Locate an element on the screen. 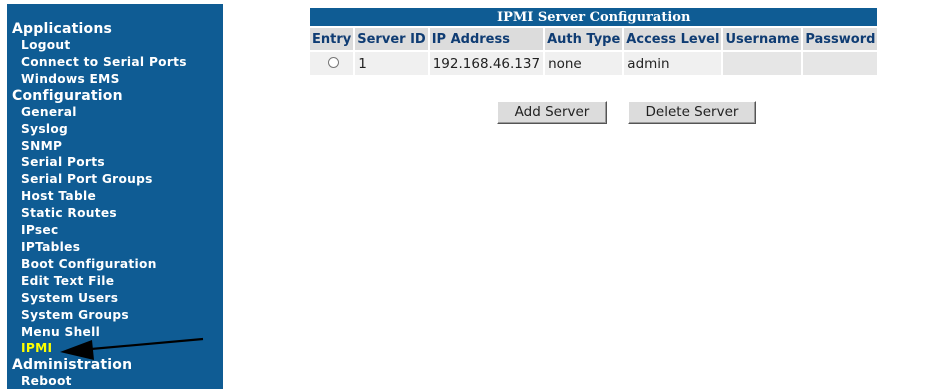 This screenshot has width=938, height=390. nav-syslog: Syslog is located at coordinates (117, 129).